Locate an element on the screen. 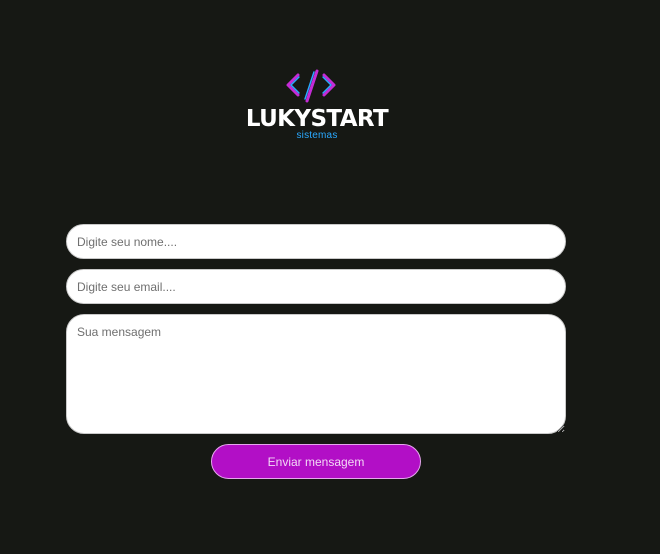  code-brackets-icon is located at coordinates (311, 86).